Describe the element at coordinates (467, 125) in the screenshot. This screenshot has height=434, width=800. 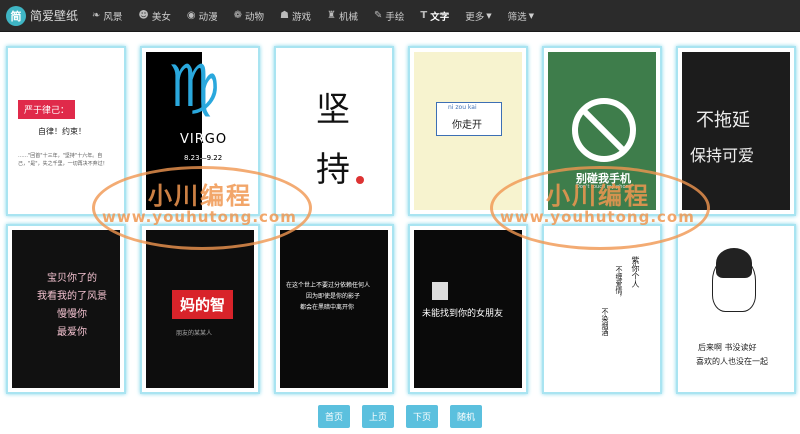
I see `card-text: 你走开` at that location.